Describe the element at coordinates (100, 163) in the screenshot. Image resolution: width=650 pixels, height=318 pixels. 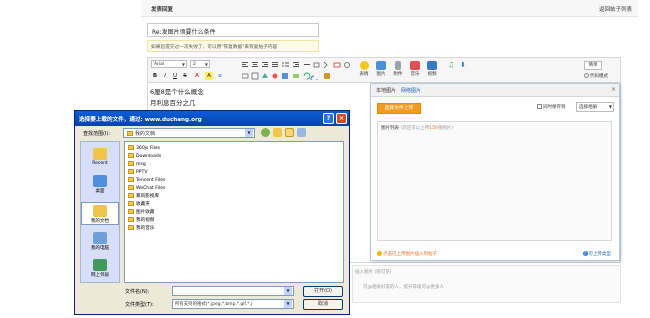
I see `place-label: Recent` at that location.